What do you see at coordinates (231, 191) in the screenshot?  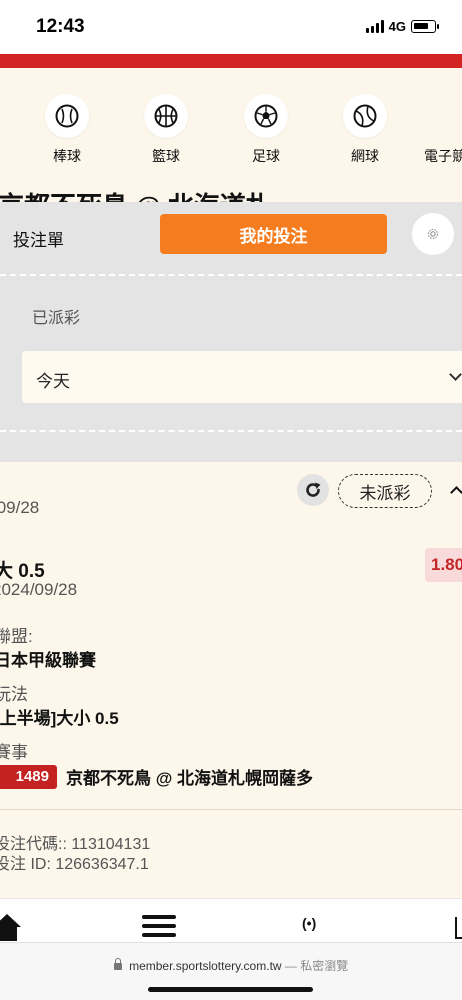 I see `match-title: 京都不死鳥 @ 北海道札` at bounding box center [231, 191].